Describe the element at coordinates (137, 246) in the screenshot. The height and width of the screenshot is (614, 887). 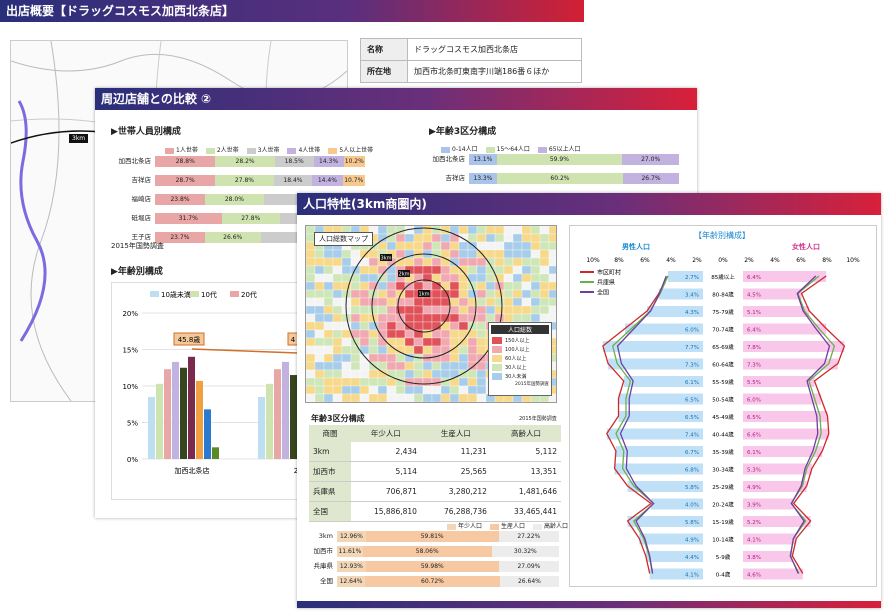
I see `household-source: 2015年国勢調査` at that location.